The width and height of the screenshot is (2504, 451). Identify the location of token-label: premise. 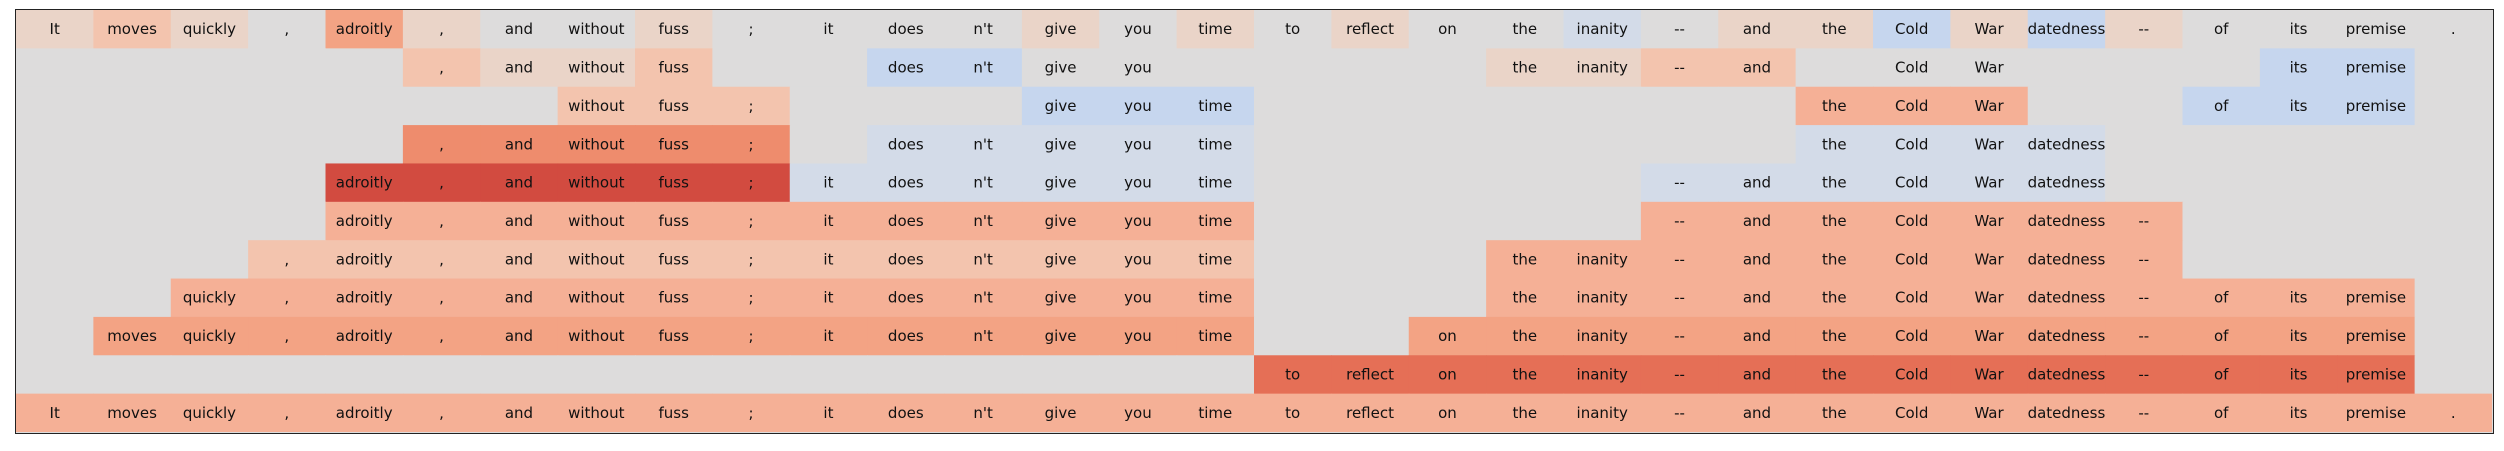
(2376, 106).